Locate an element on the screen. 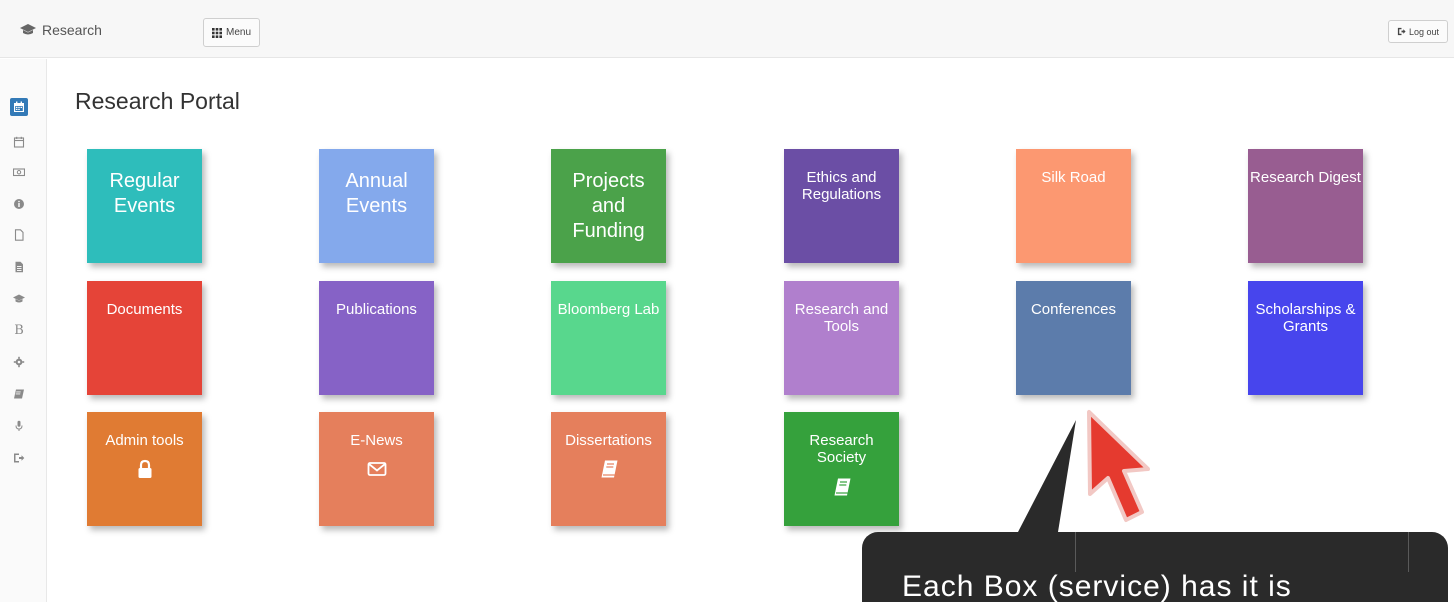 This screenshot has width=1454, height=602. calendar-outline-icon is located at coordinates (19, 142).